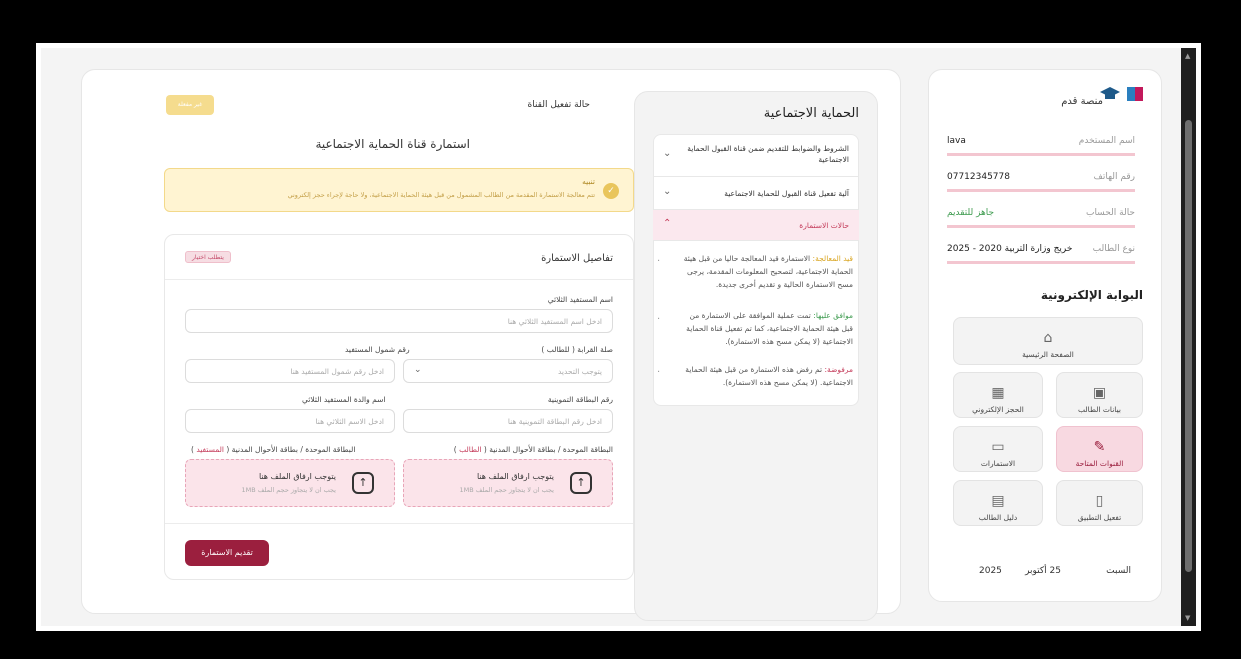 The image size is (1241, 659). Describe the element at coordinates (811, 113) in the screenshot. I see `panel-title: الحماية الاجتماعية` at that location.